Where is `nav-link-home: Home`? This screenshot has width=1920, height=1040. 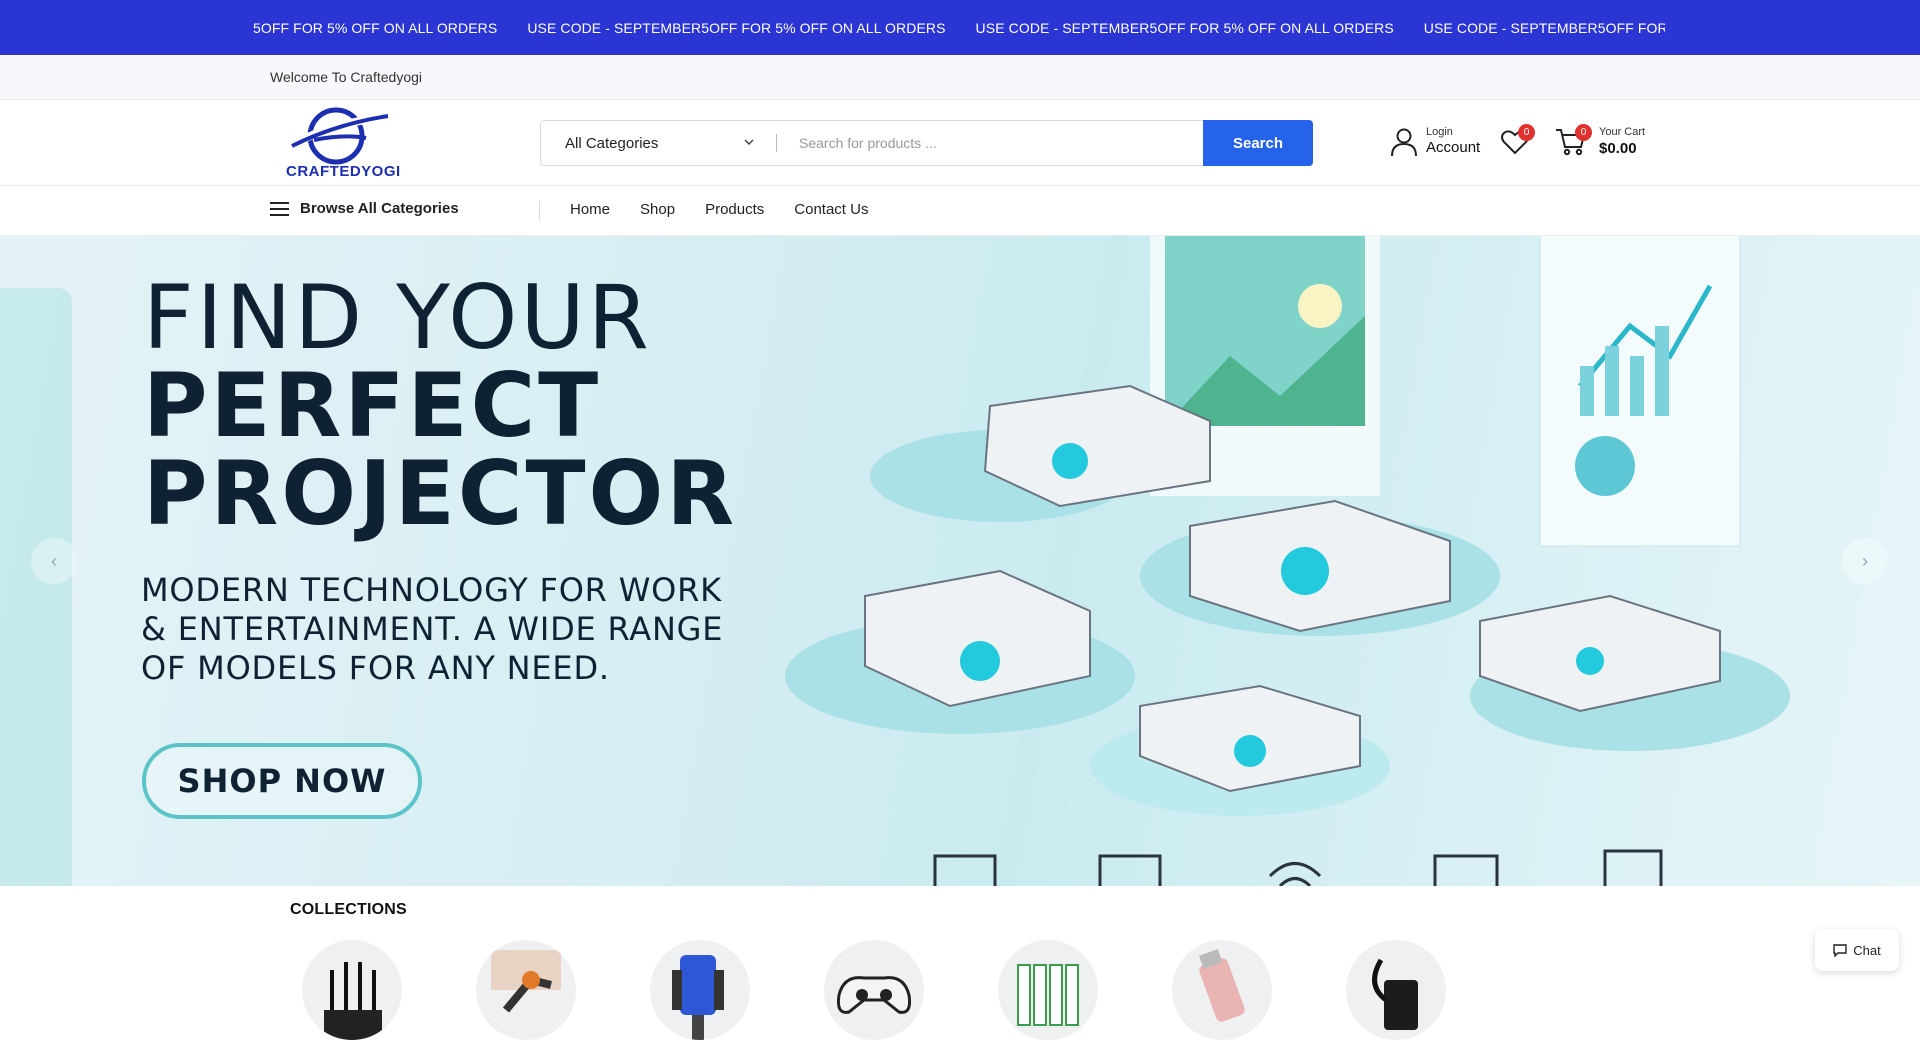 nav-link-home: Home is located at coordinates (590, 209).